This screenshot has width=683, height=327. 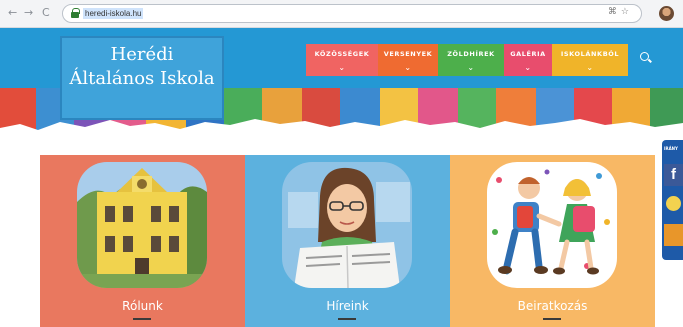 I want to click on menu-item-versenyek: VERSENYEK ⌄, so click(x=408, y=60).